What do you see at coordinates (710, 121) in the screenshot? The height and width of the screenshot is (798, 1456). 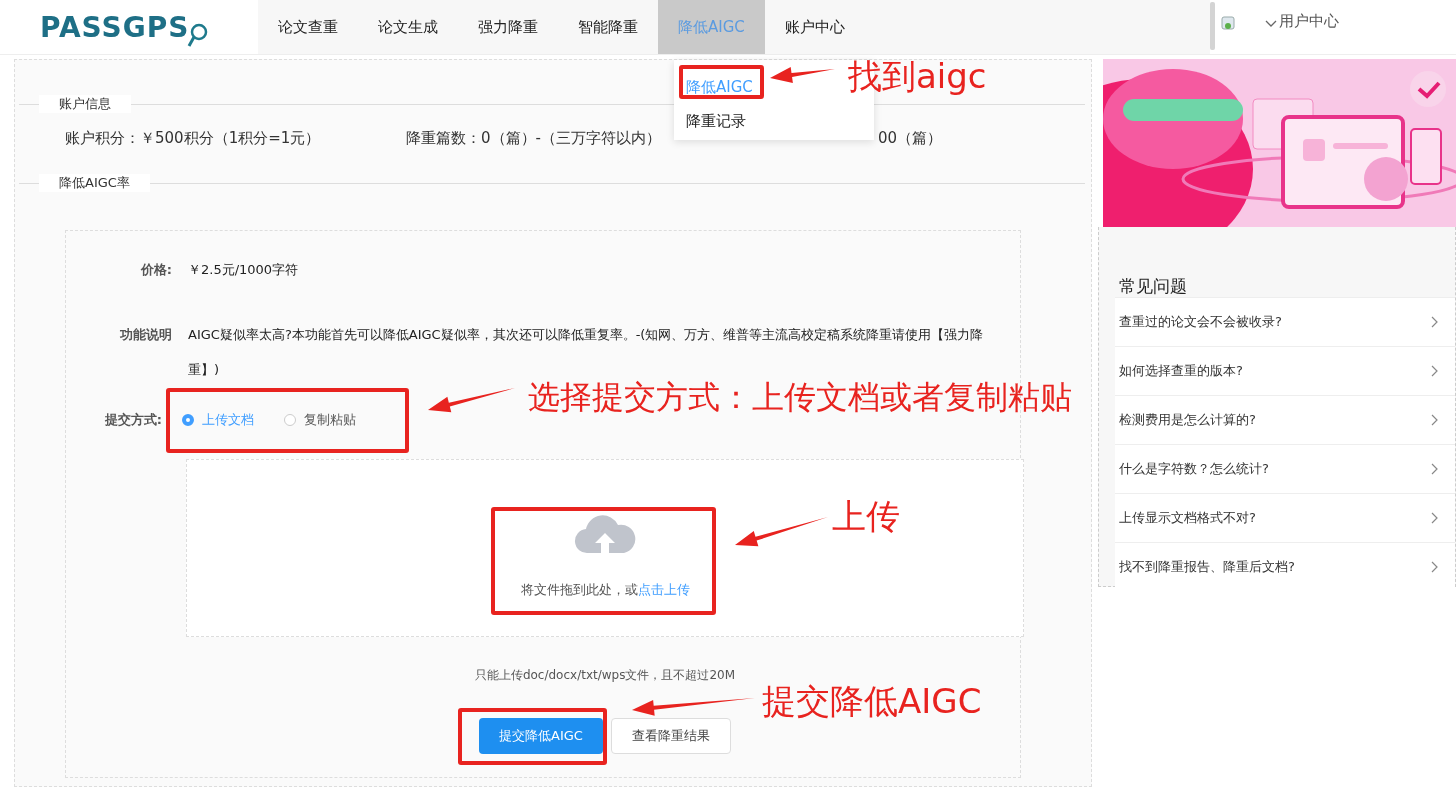 I see `menu-item: 降重记录` at bounding box center [710, 121].